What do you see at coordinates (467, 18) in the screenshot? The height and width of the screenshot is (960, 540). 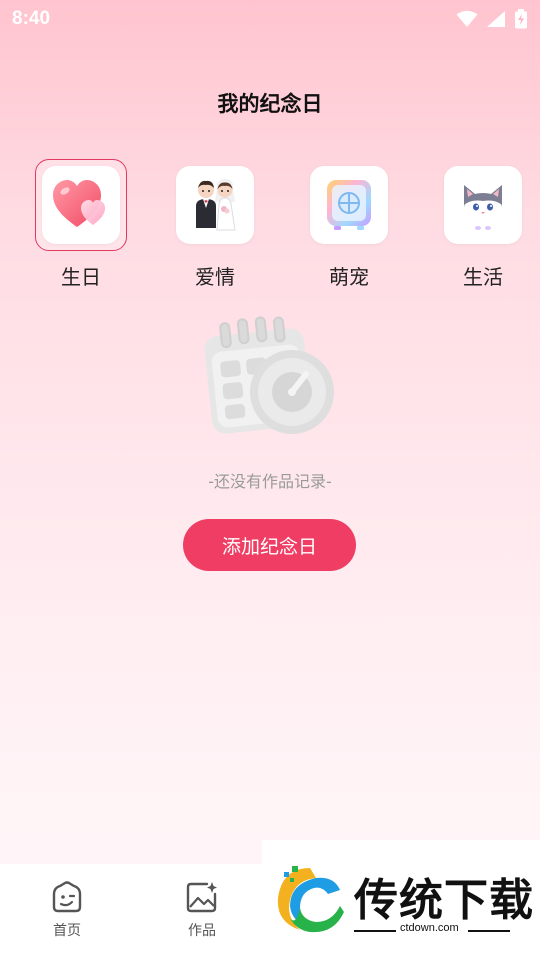 I see `wifi-icon` at bounding box center [467, 18].